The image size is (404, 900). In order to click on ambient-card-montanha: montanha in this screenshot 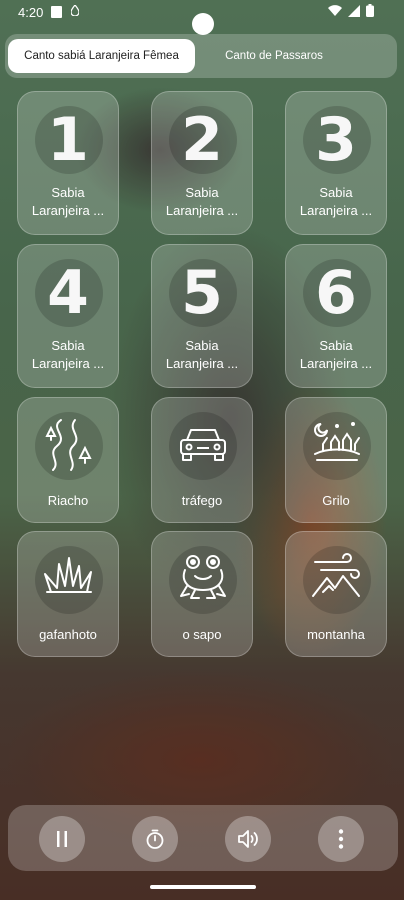, I will do `click(336, 594)`.